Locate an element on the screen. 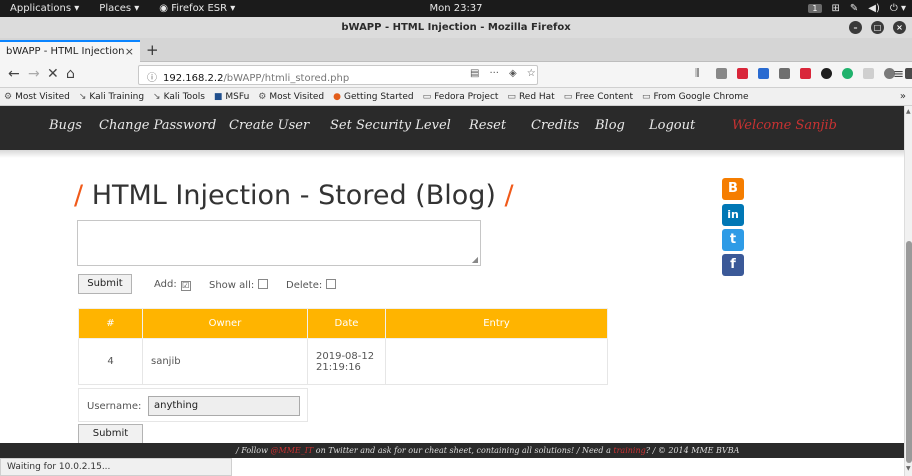  facebook-icon: f is located at coordinates (733, 265).